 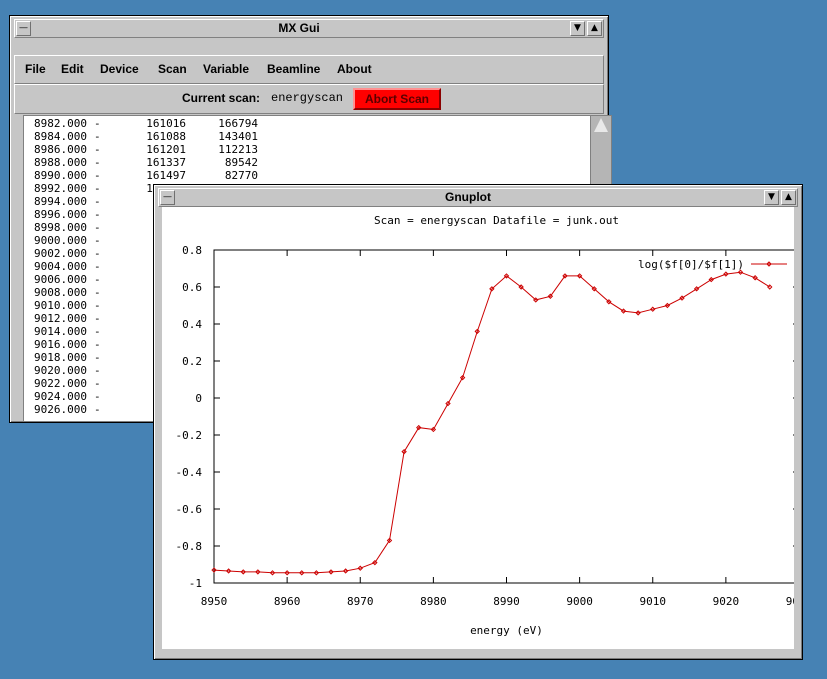 What do you see at coordinates (192, 361) in the screenshot?
I see `y-tick-label: 0.2` at bounding box center [192, 361].